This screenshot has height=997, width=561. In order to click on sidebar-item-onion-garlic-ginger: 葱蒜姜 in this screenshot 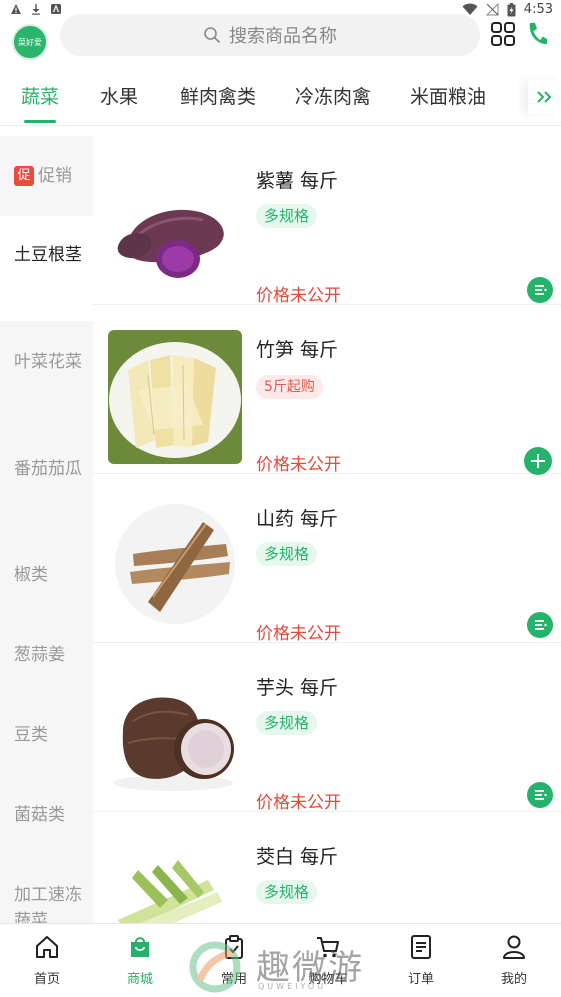, I will do `click(46, 631)`.